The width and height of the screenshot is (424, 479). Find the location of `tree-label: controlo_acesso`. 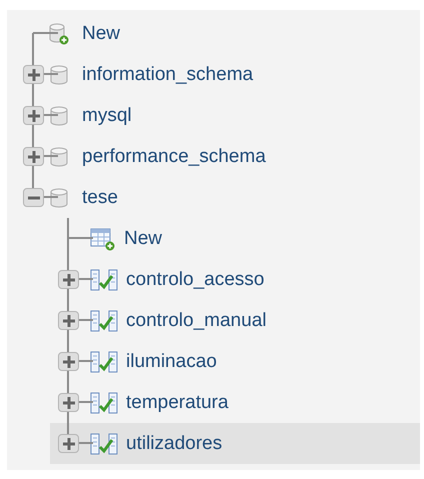

tree-label: controlo_acesso is located at coordinates (195, 279).